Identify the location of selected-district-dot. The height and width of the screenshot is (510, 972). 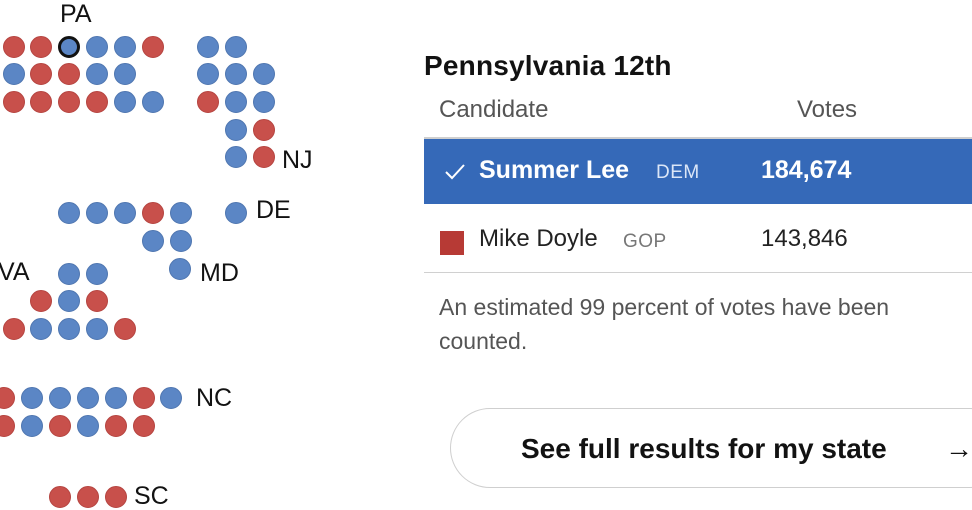
(69, 47).